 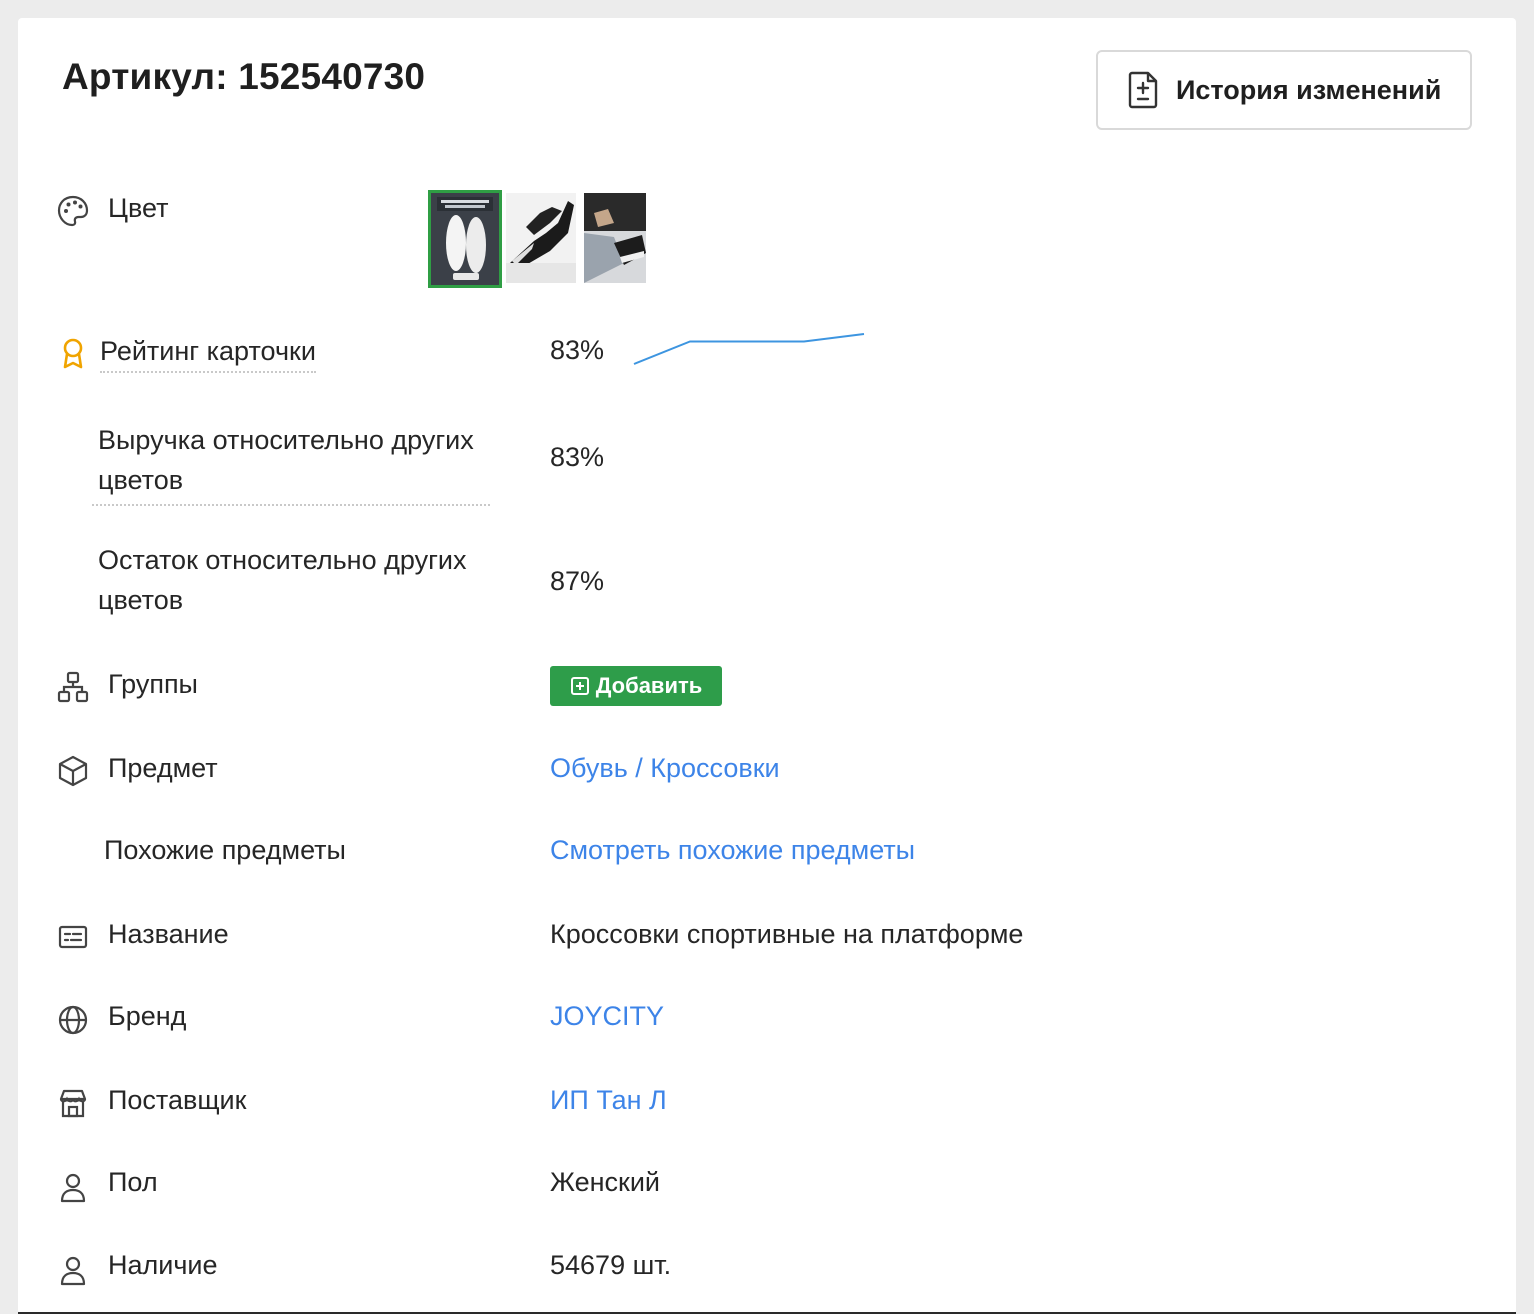 What do you see at coordinates (138, 208) in the screenshot?
I see `color-label: Цвет` at bounding box center [138, 208].